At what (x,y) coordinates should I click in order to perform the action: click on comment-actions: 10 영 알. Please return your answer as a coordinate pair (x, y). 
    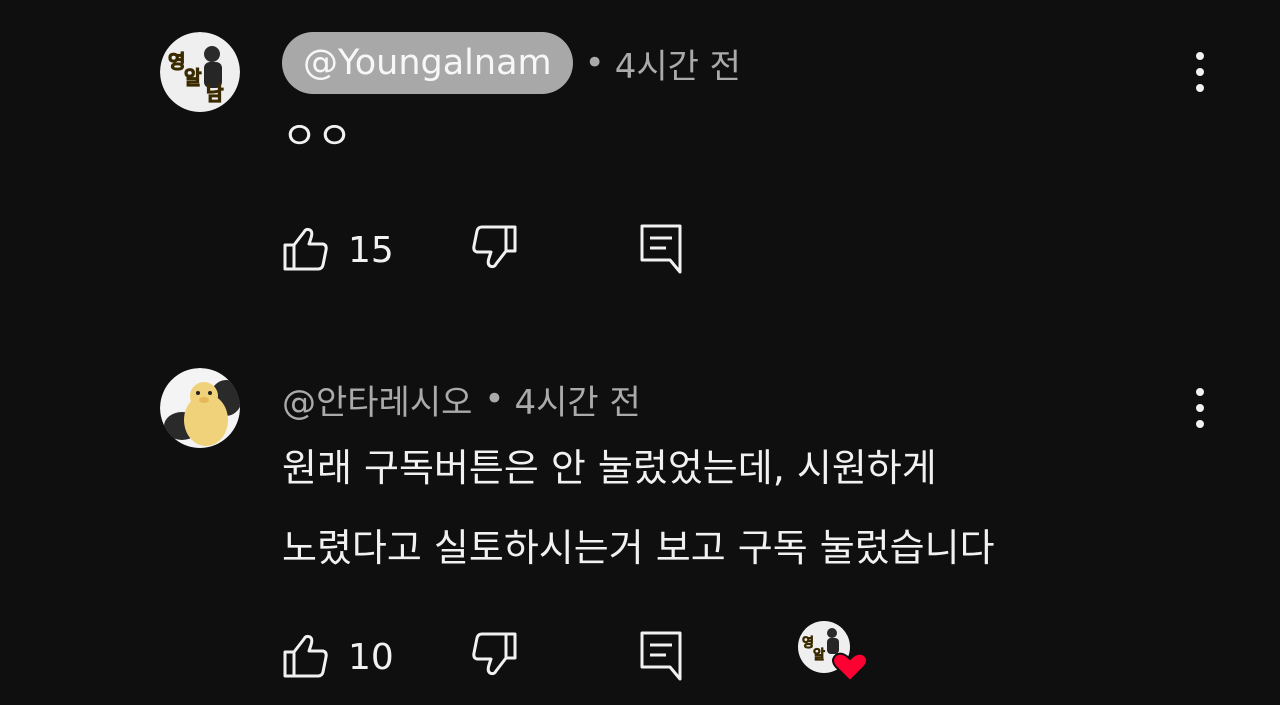
    Looking at the image, I should click on (582, 654).